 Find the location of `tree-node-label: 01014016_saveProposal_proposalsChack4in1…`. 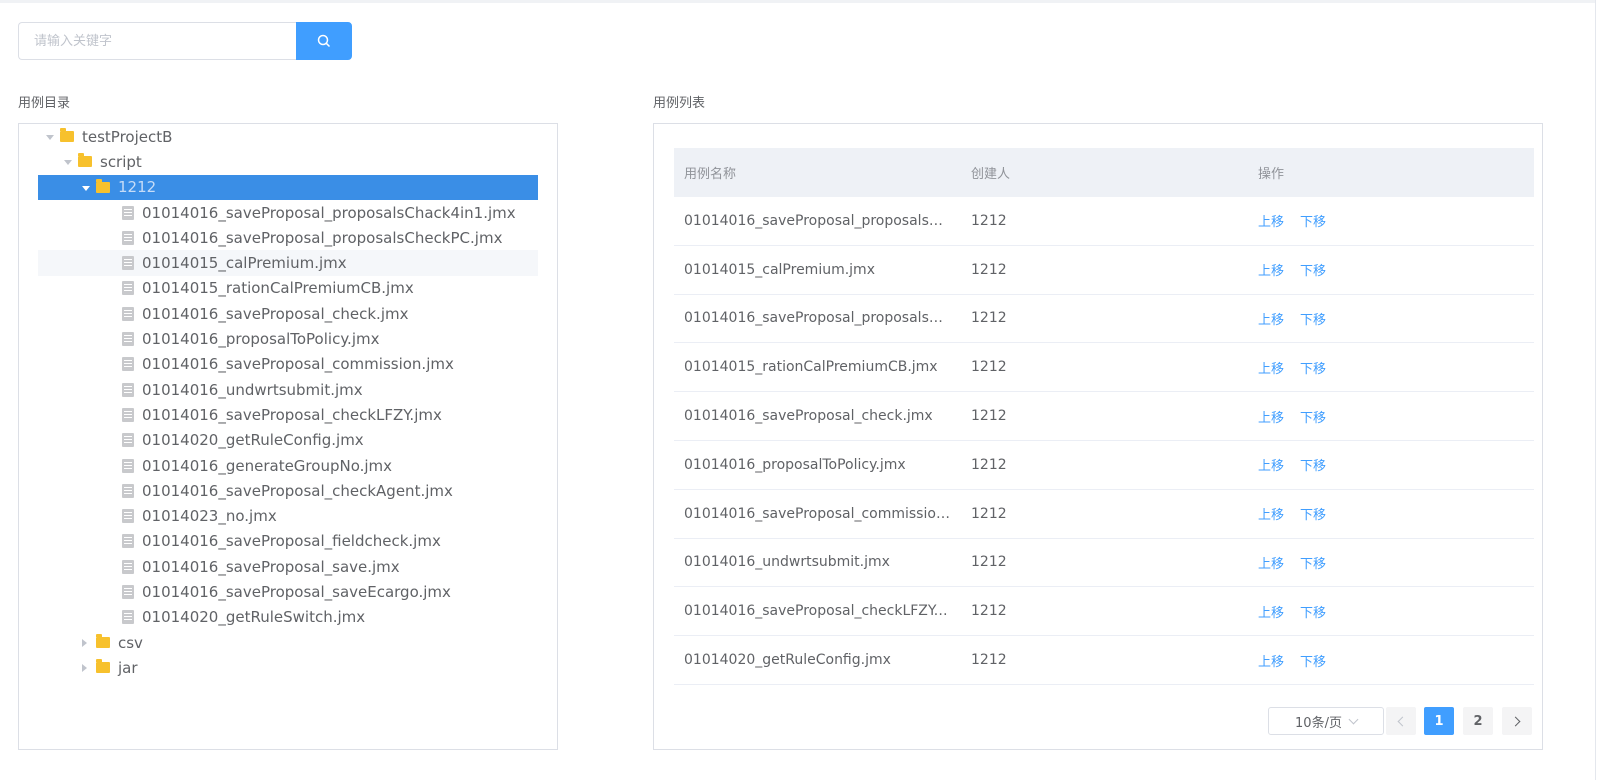

tree-node-label: 01014016_saveProposal_proposalsChack4in1… is located at coordinates (329, 212).